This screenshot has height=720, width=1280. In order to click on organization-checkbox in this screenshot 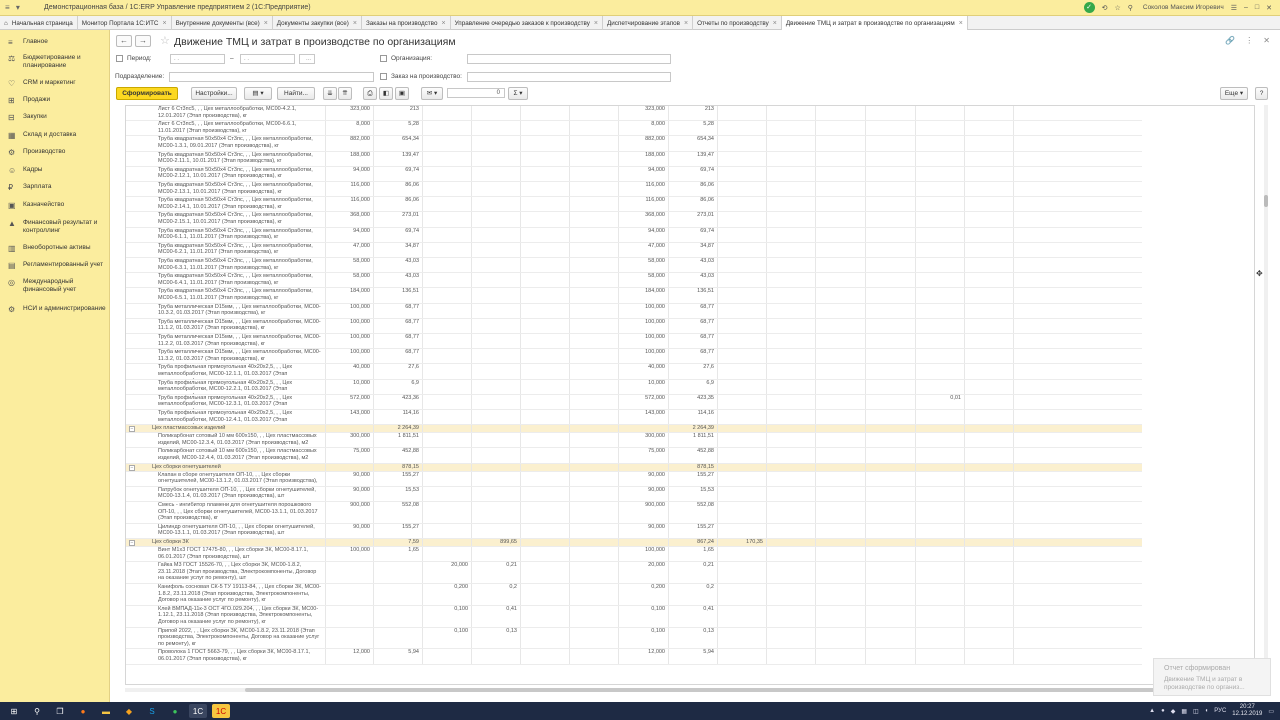, I will do `click(383, 58)`.